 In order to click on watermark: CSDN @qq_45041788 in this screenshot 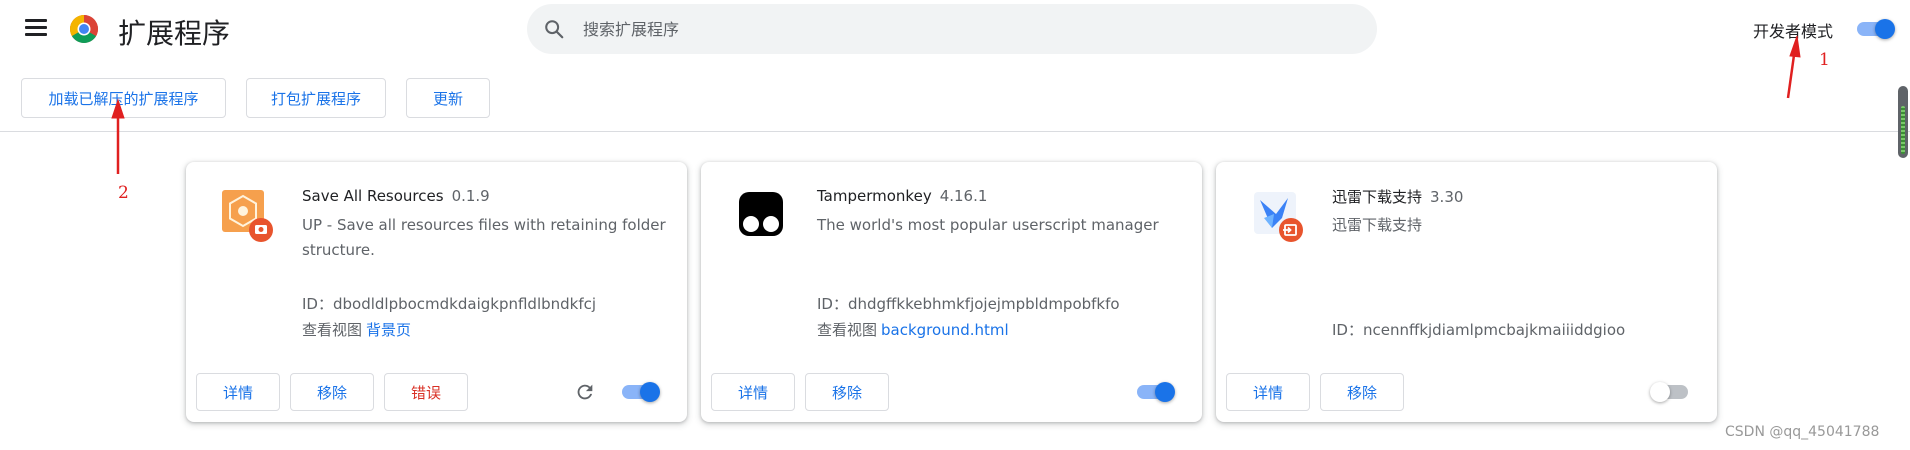, I will do `click(1802, 432)`.